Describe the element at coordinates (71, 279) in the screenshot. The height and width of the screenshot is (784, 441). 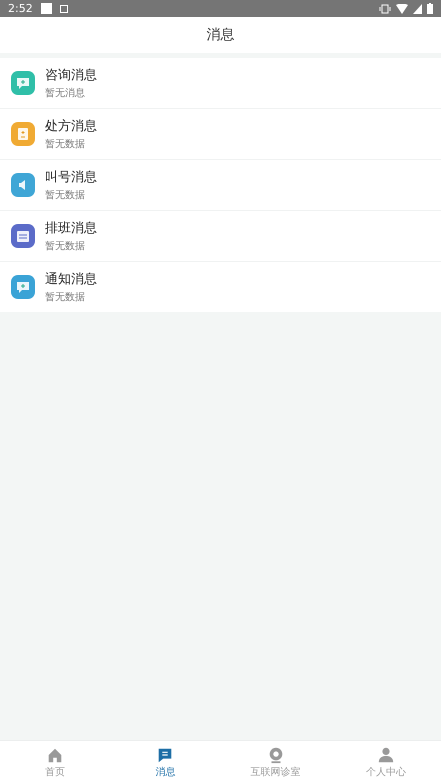
I see `category-title: 通知消息` at that location.